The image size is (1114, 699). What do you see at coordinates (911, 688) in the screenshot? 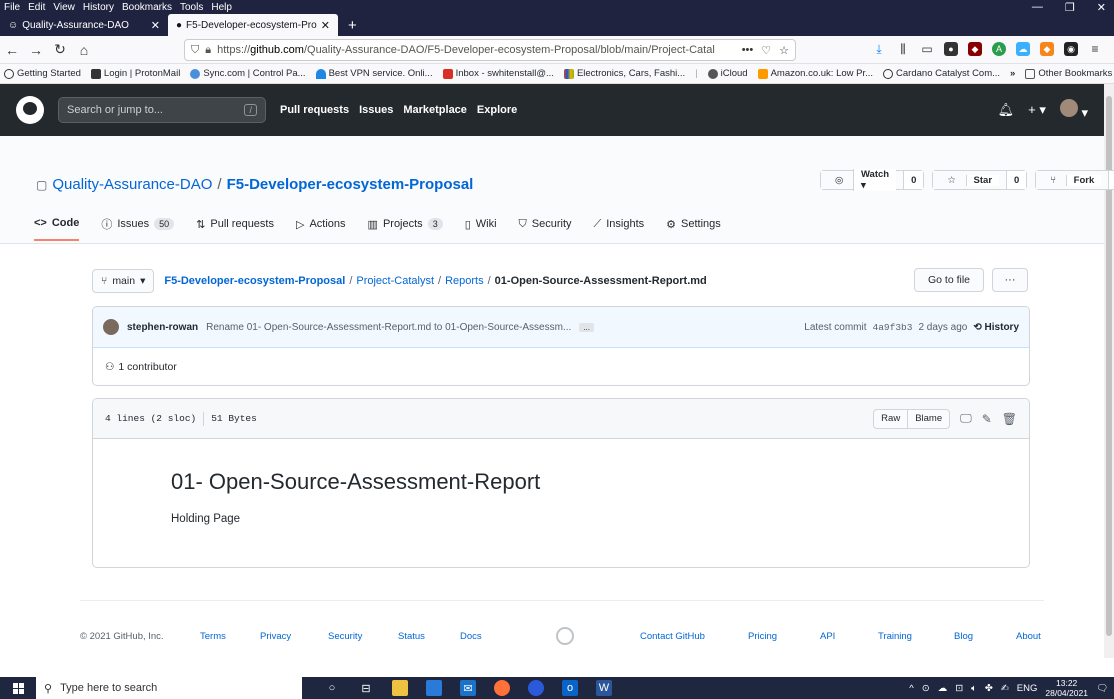
I see `chevron-up-icon: ^` at bounding box center [911, 688].